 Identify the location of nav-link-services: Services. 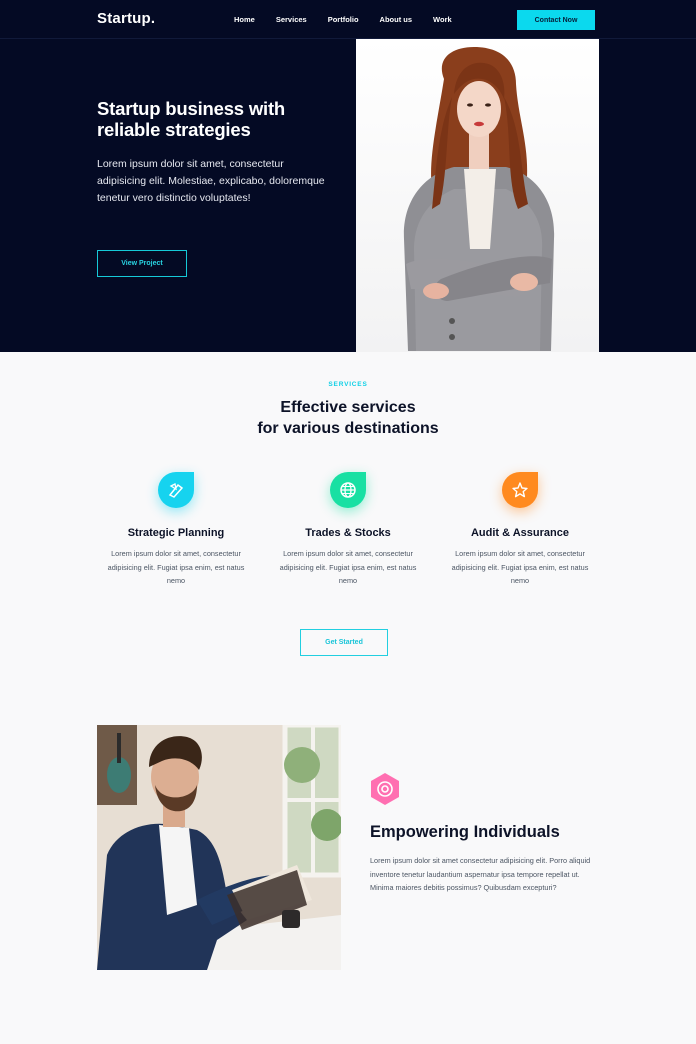
(291, 19).